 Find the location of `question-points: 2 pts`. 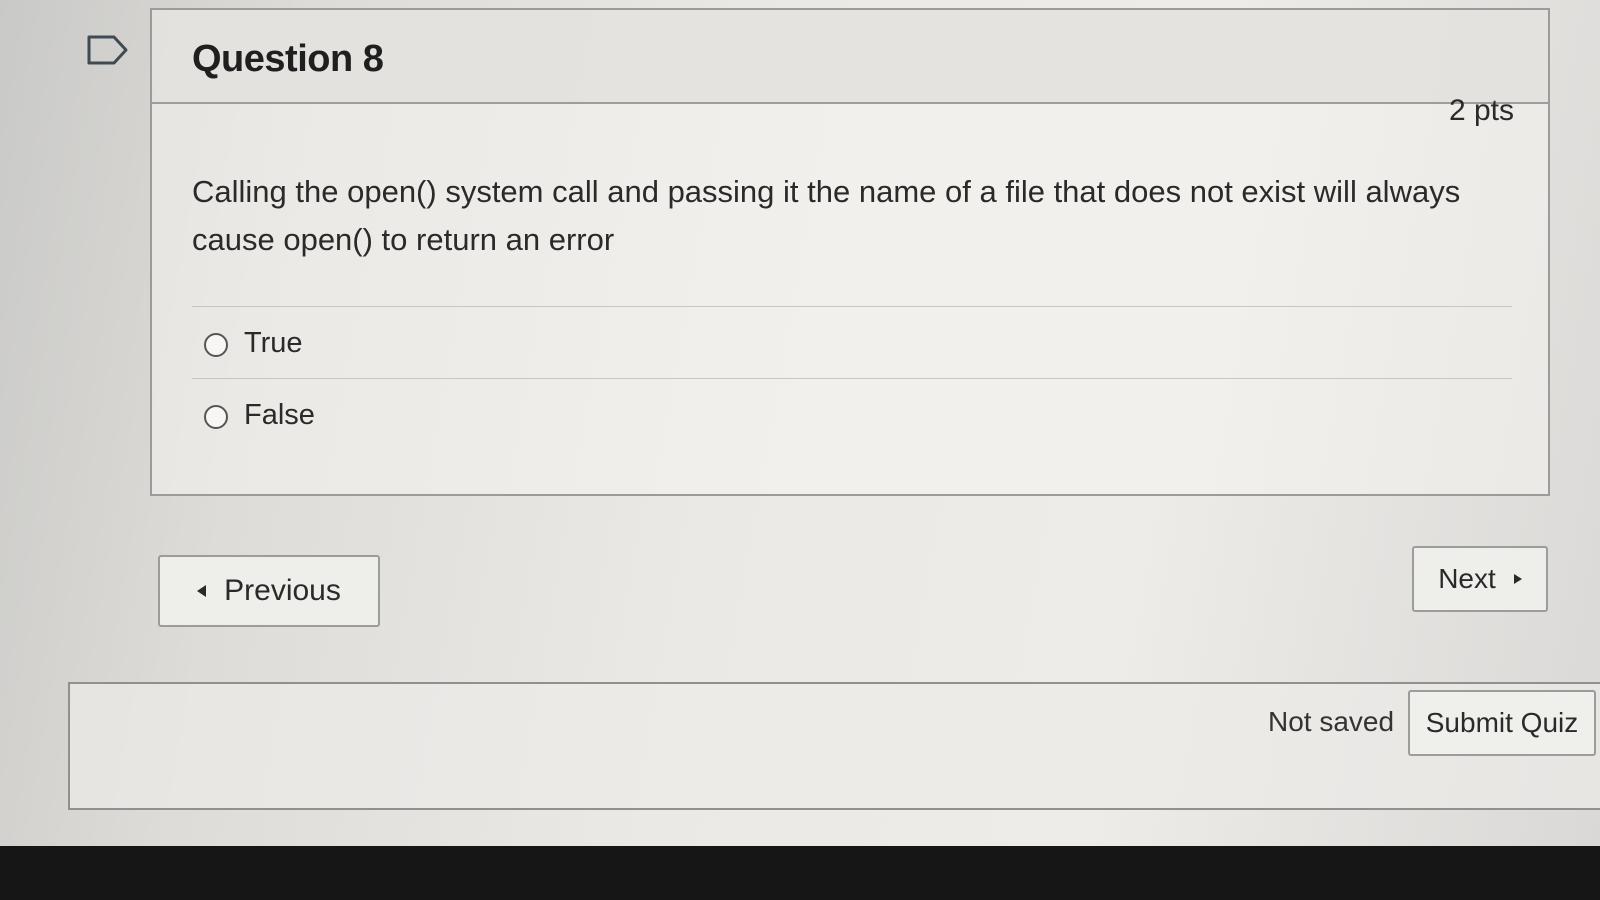

question-points: 2 pts is located at coordinates (1481, 110).